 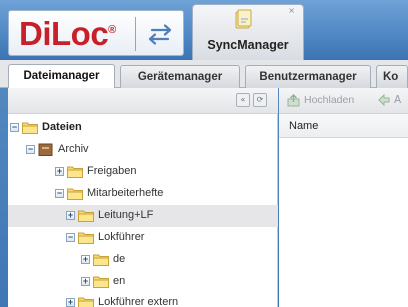 What do you see at coordinates (343, 126) in the screenshot?
I see `table-header: Name` at bounding box center [343, 126].